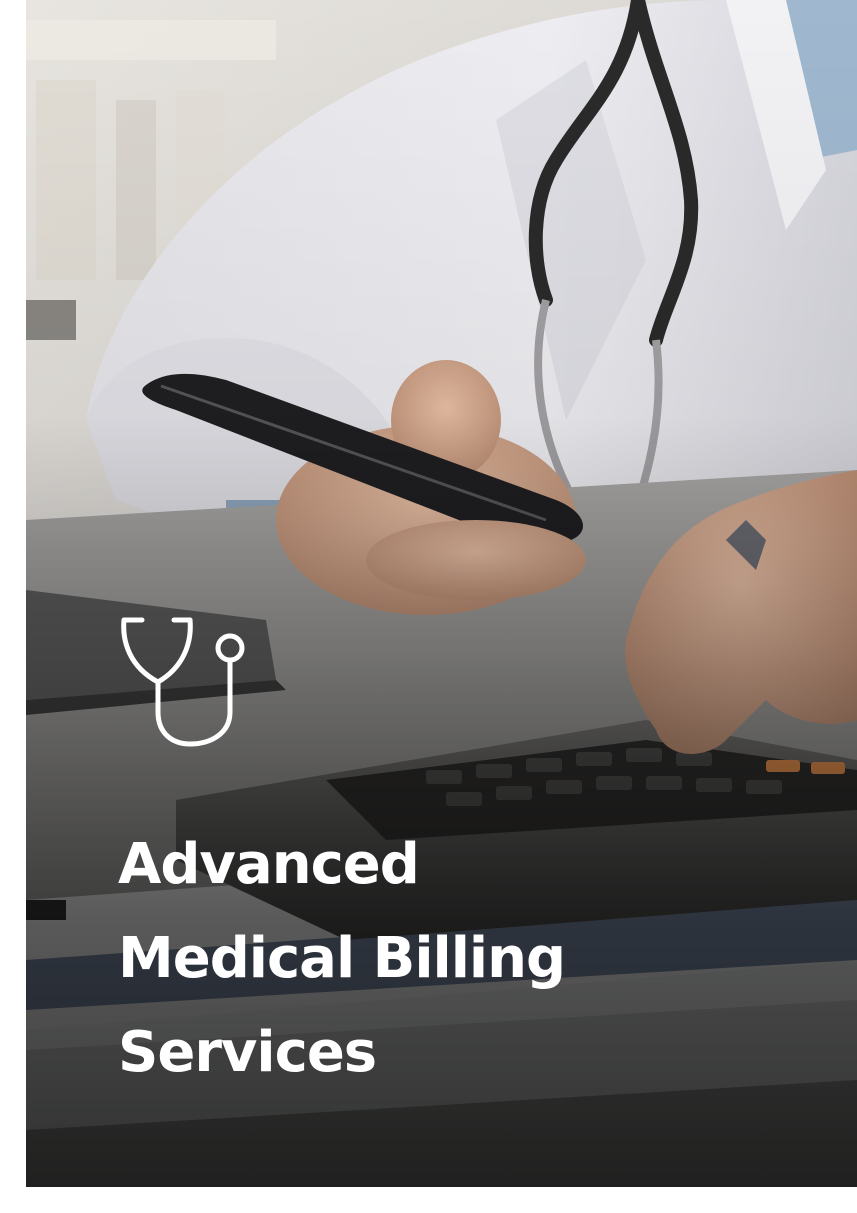  Describe the element at coordinates (183, 682) in the screenshot. I see `stethoscope-icon` at that location.